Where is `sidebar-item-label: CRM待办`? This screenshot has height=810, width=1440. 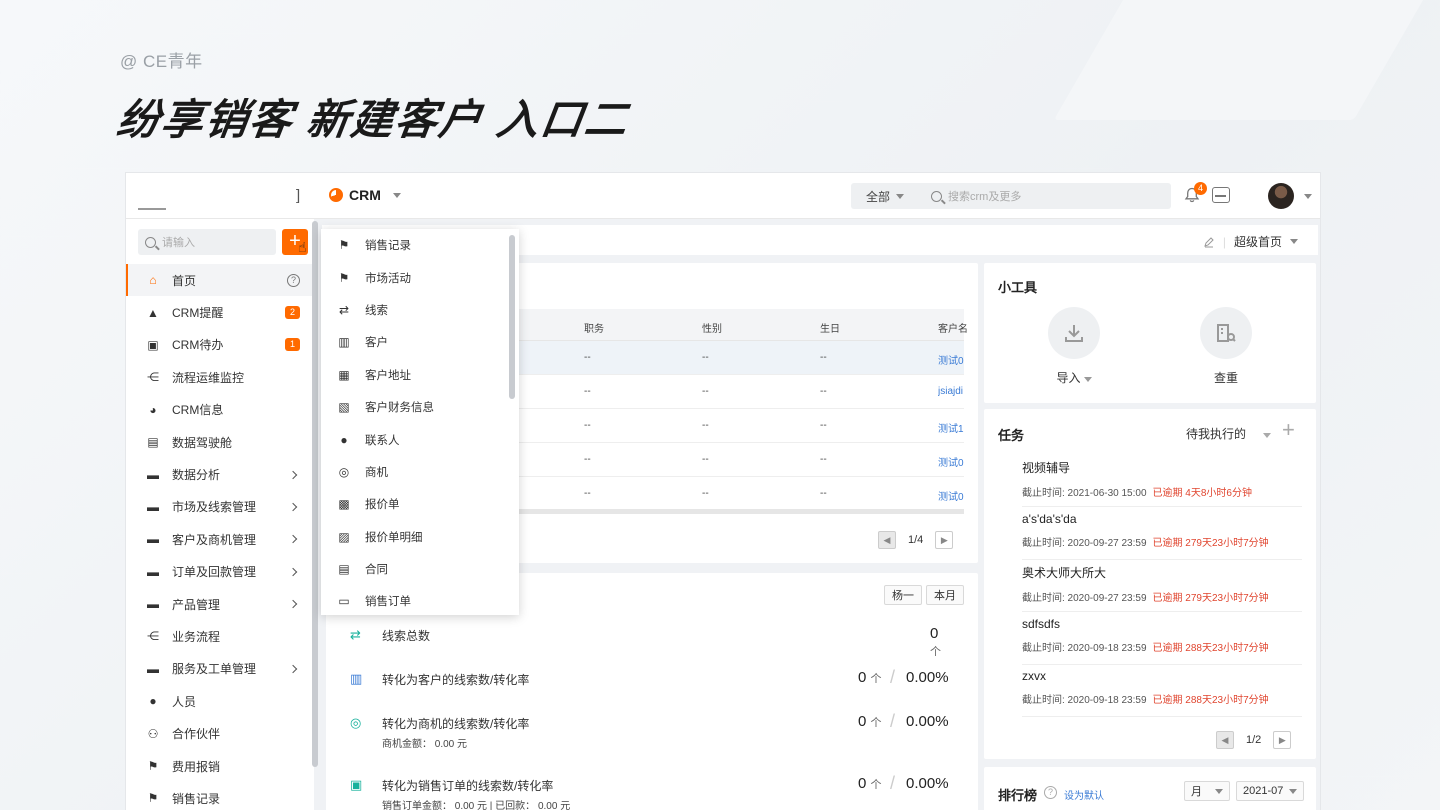 sidebar-item-label: CRM待办 is located at coordinates (198, 345).